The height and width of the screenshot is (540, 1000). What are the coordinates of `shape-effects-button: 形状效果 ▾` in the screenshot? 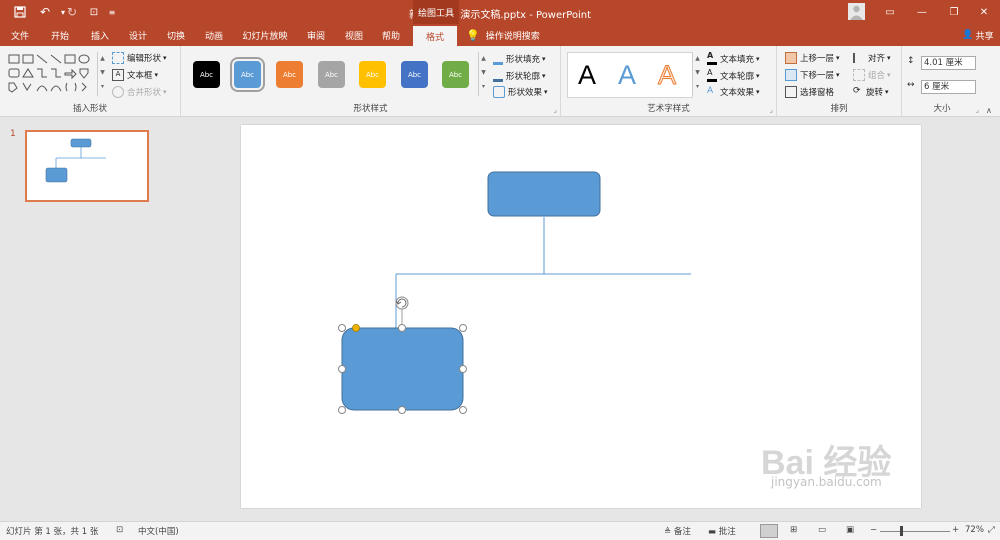 It's located at (520, 92).